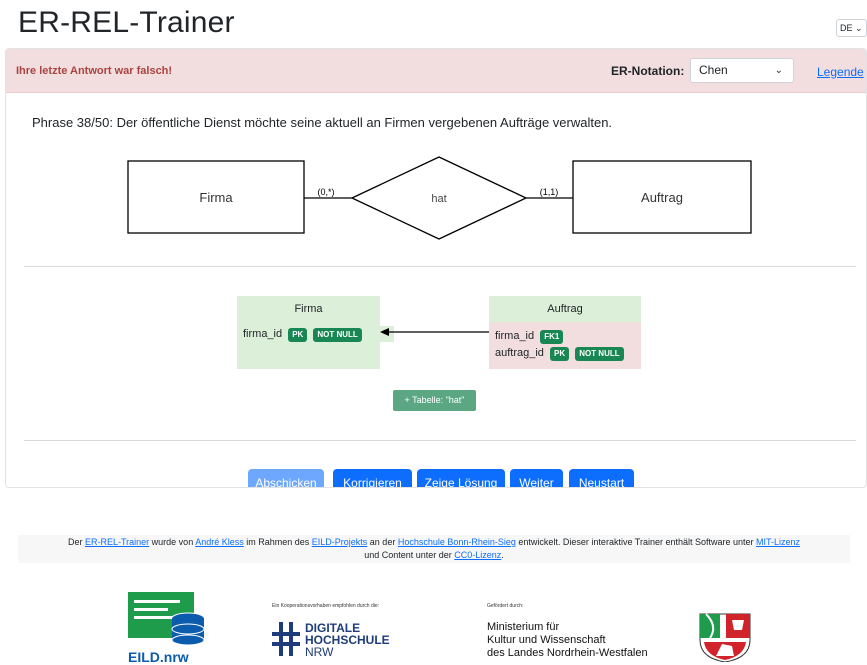 The height and width of the screenshot is (665, 867). Describe the element at coordinates (117, 542) in the screenshot. I see `link-er-rel-trainer: ER-REL-Trainer` at that location.